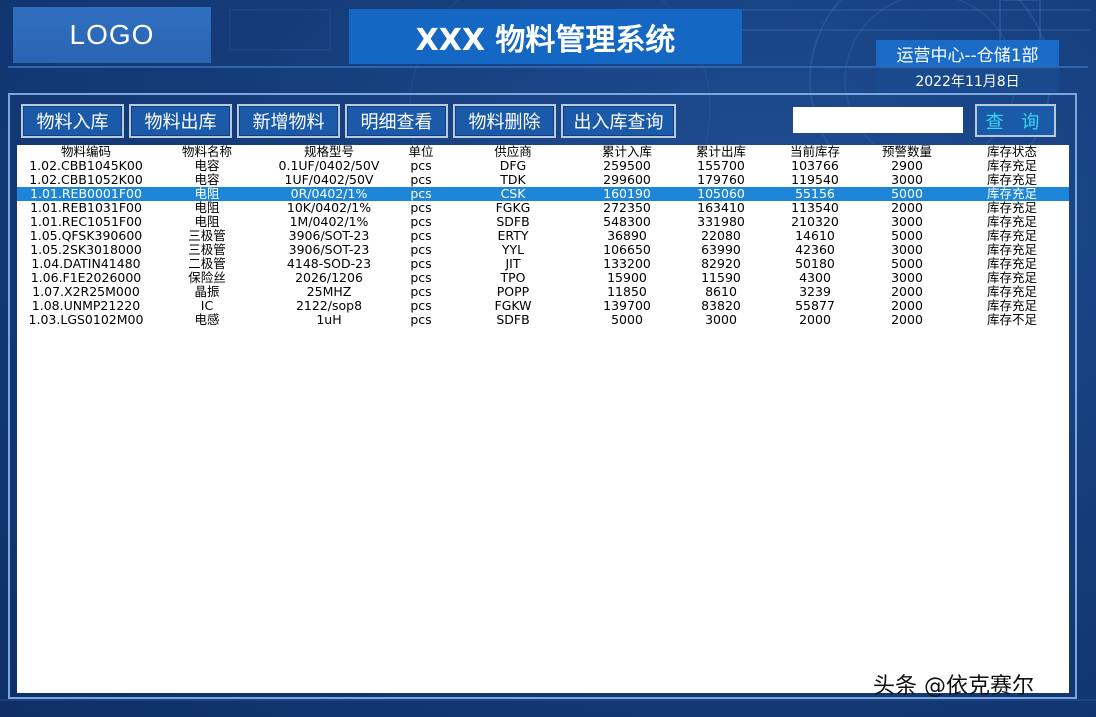 The width and height of the screenshot is (1096, 717). What do you see at coordinates (329, 222) in the screenshot?
I see `table-cell: 1M/0402/1%` at bounding box center [329, 222].